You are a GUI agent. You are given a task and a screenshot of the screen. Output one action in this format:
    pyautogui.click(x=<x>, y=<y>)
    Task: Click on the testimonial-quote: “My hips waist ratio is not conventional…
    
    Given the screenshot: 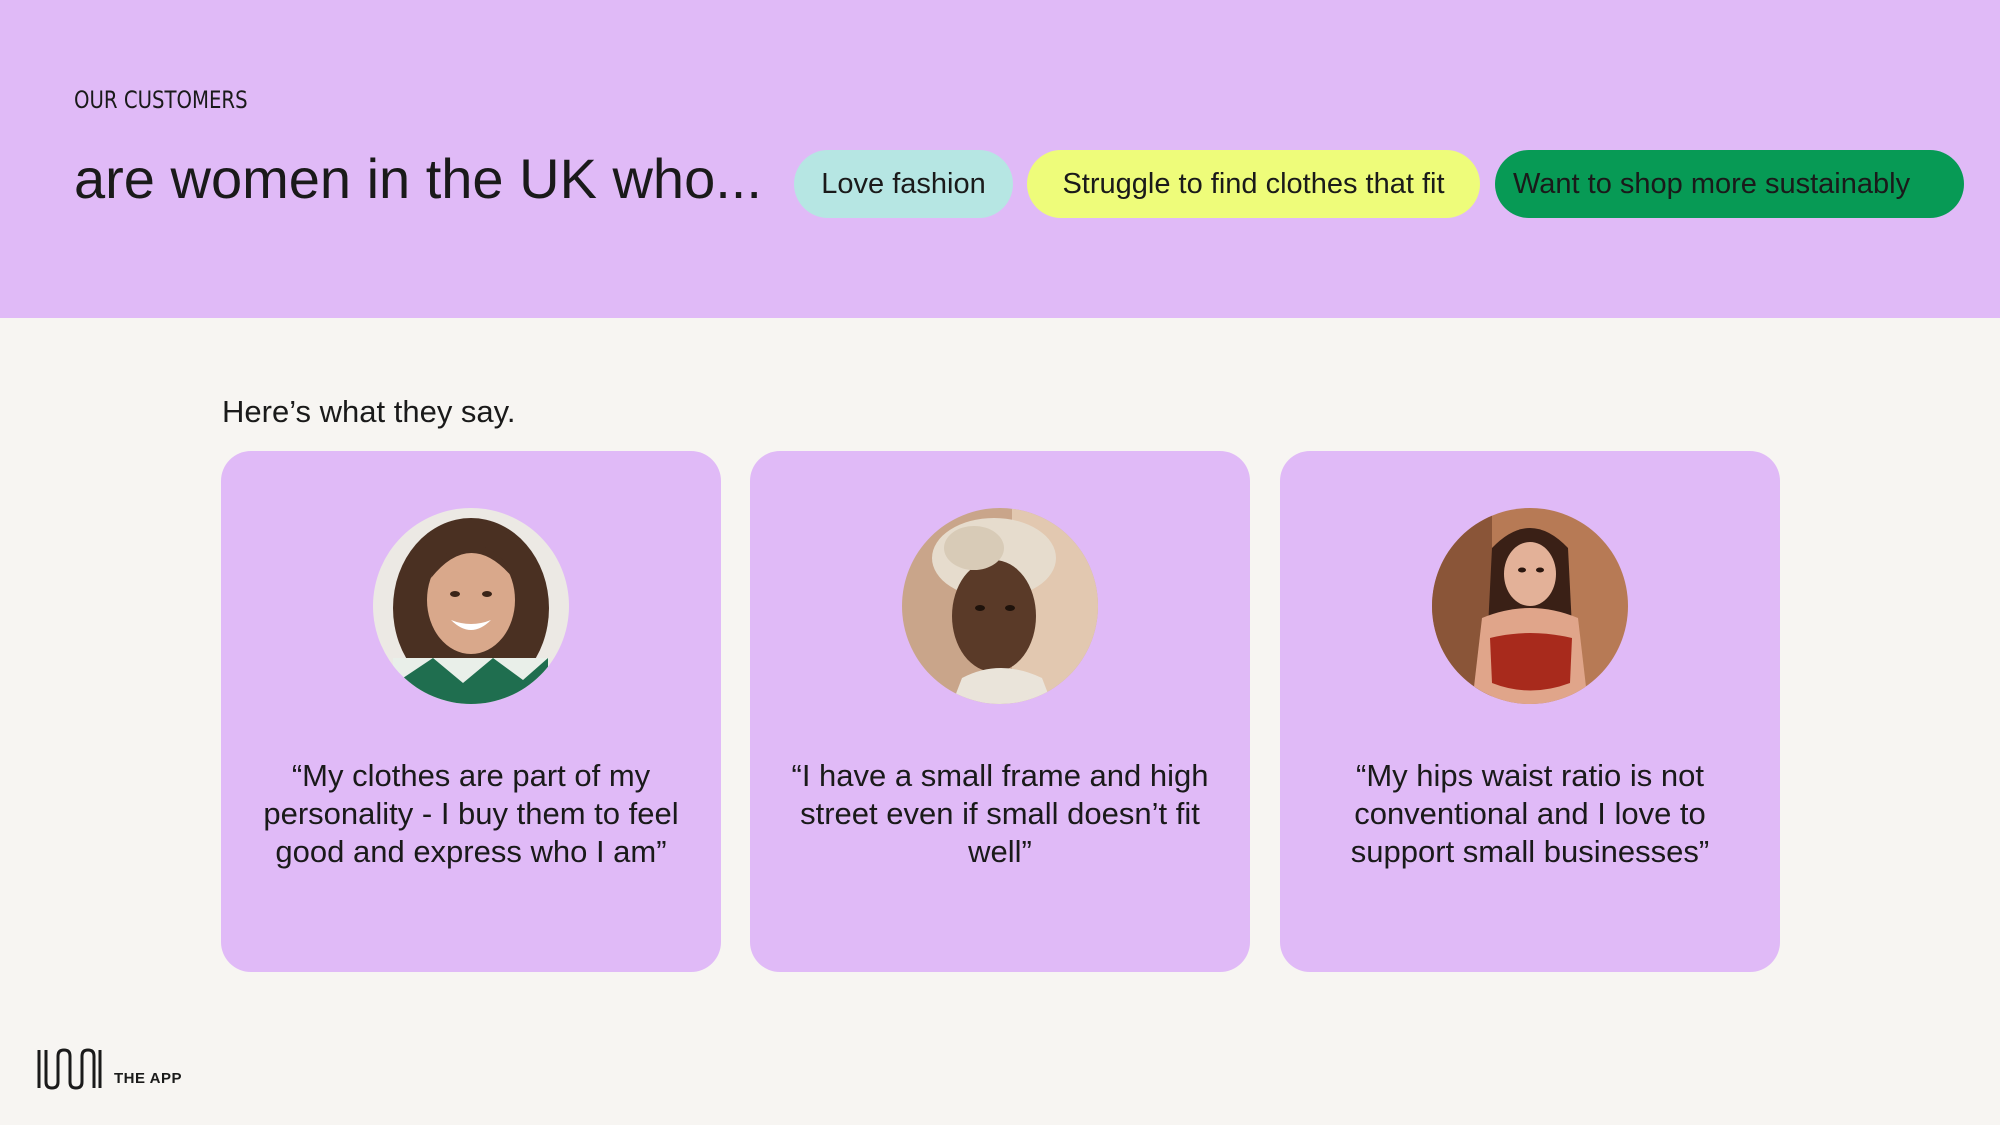 What is the action you would take?
    pyautogui.click(x=1530, y=813)
    